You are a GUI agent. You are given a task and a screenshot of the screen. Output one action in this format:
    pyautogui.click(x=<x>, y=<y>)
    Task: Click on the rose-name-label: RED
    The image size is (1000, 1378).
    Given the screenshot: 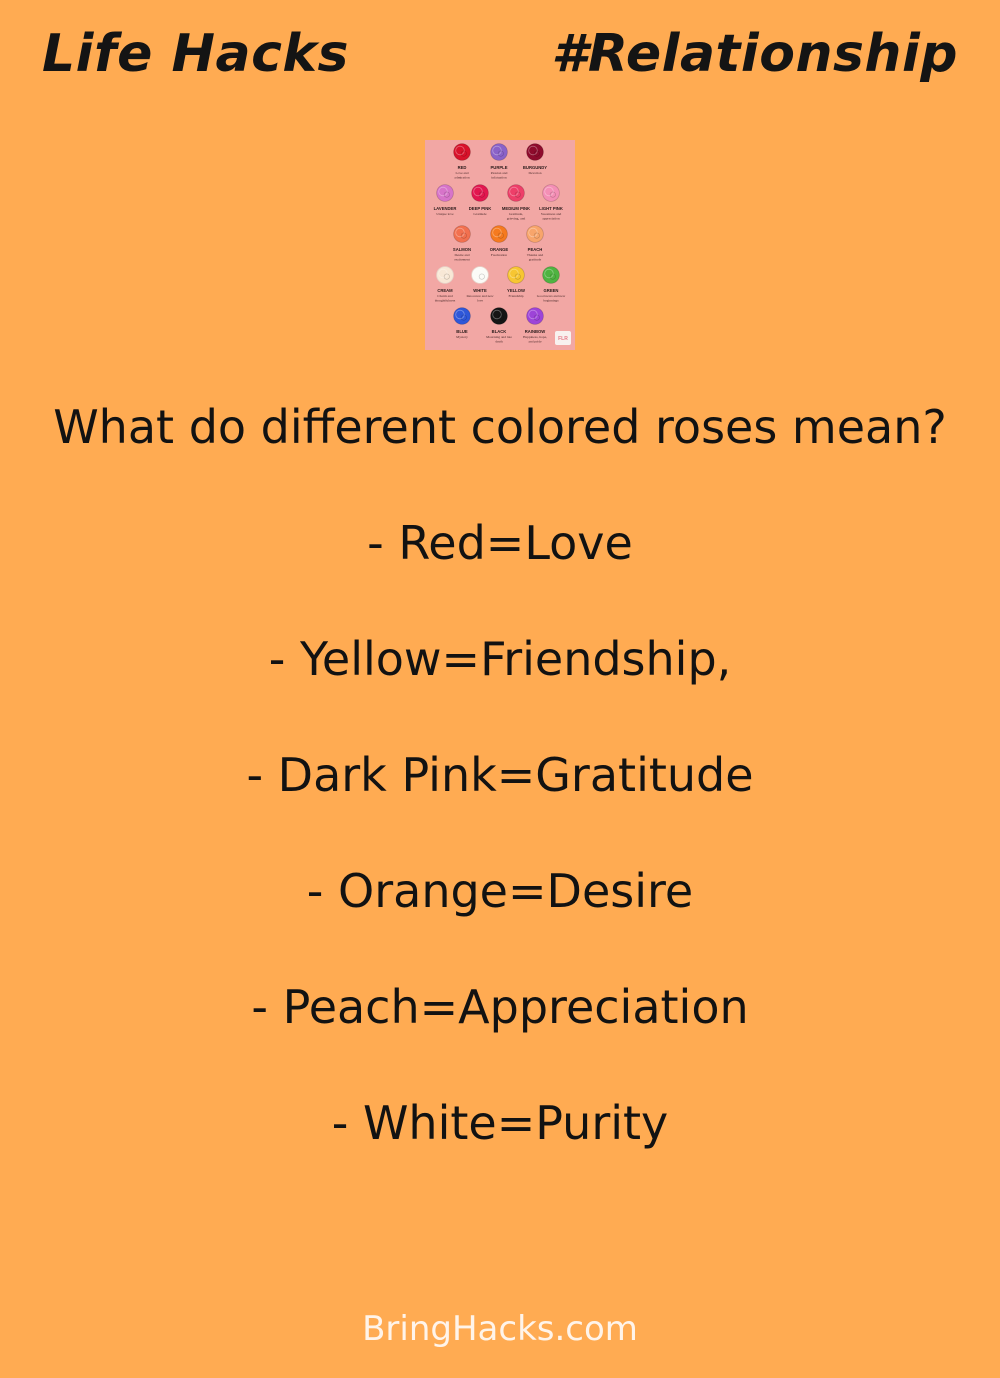 What is the action you would take?
    pyautogui.click(x=462, y=167)
    